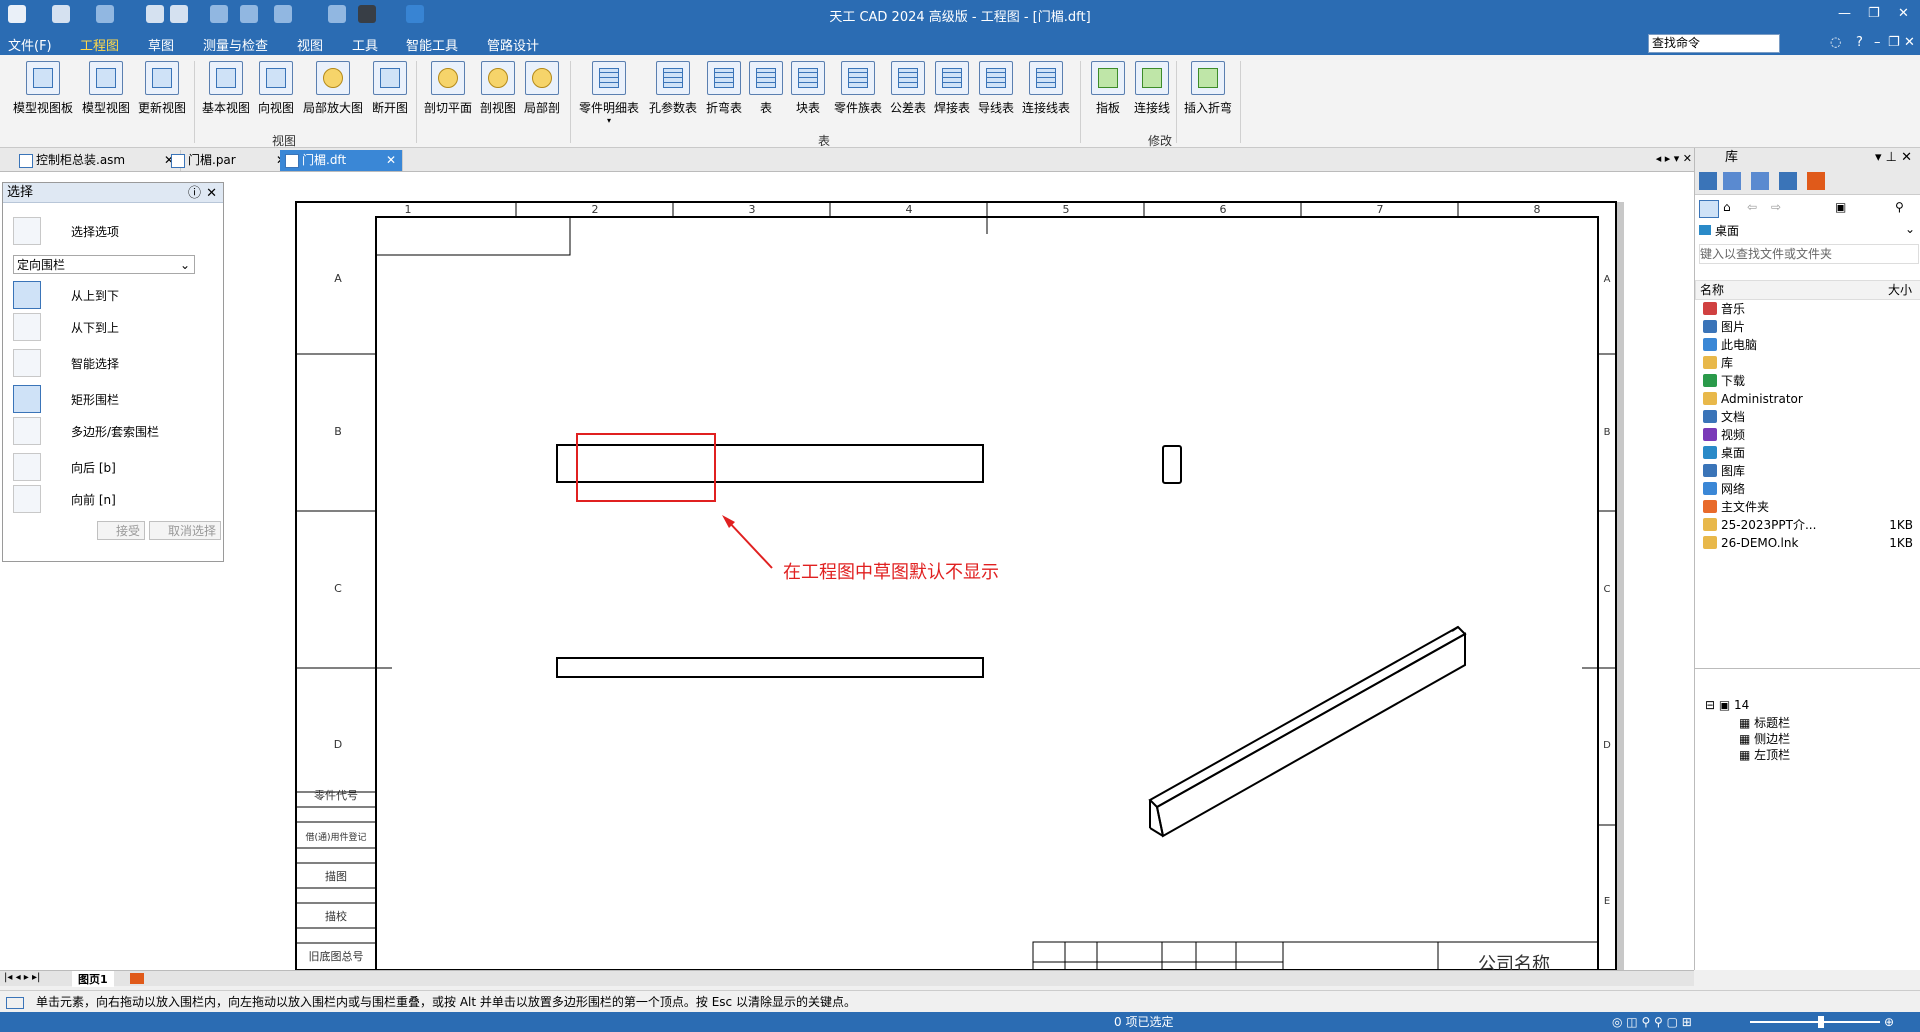 The image size is (1920, 1032). Describe the element at coordinates (542, 88) in the screenshot. I see `broken-out-section-button: 局部剖` at that location.